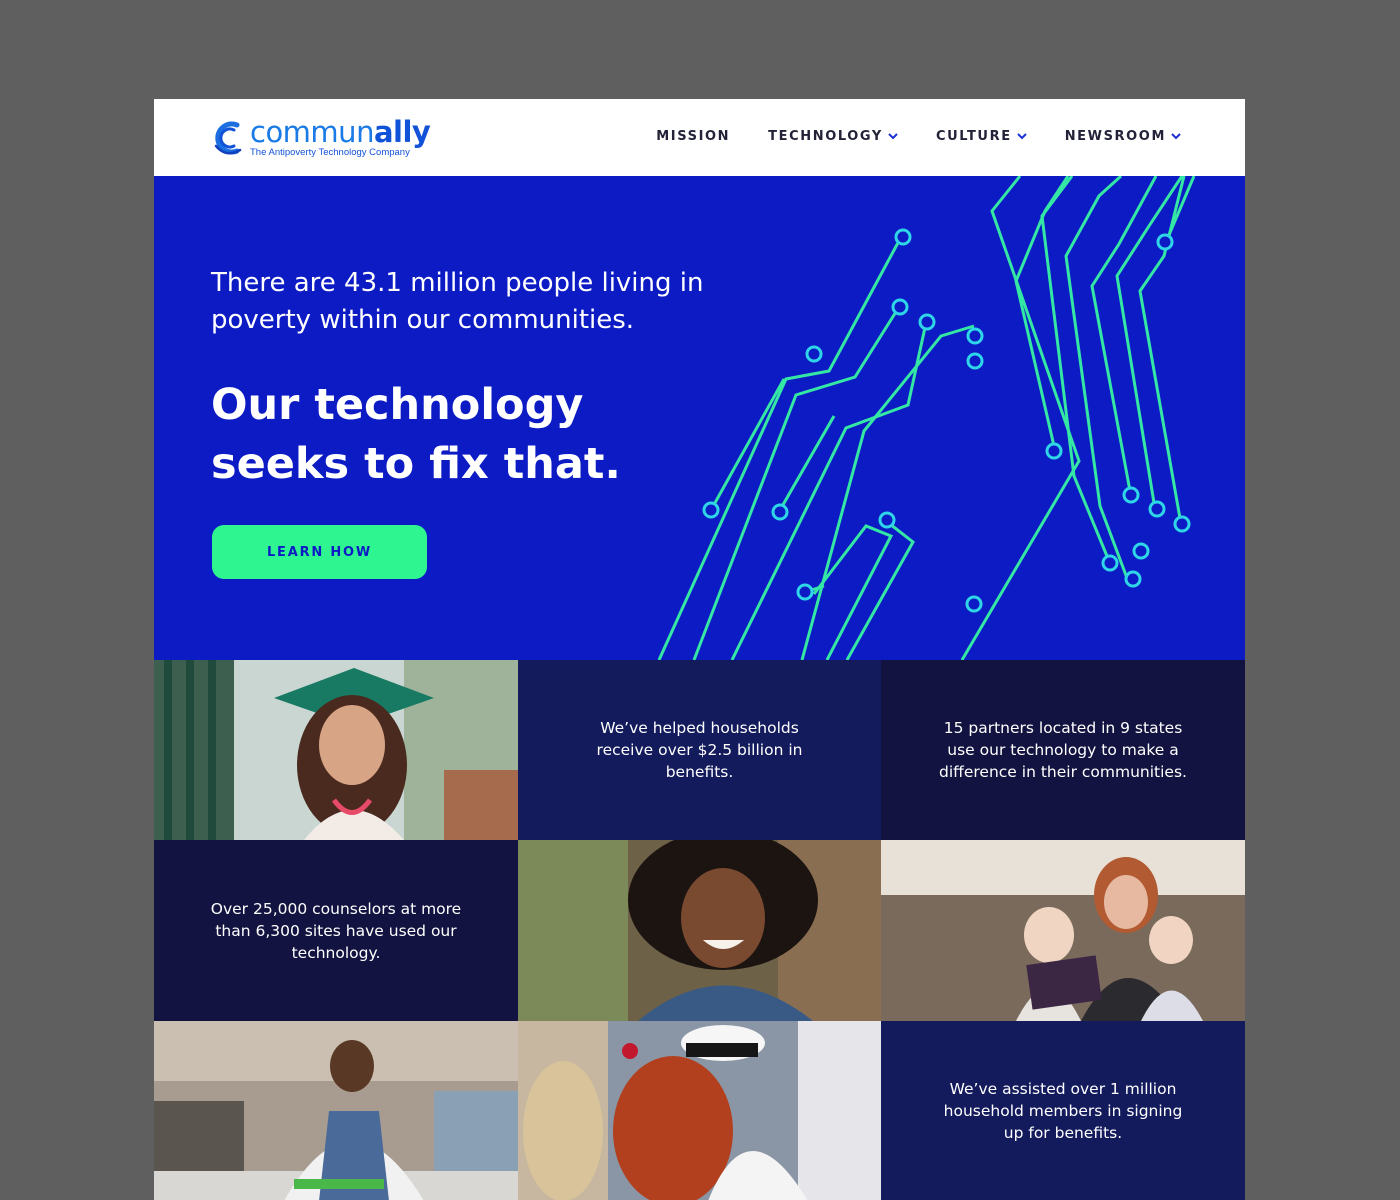 This screenshot has width=1400, height=1200. I want to click on chef-image, so click(336, 1110).